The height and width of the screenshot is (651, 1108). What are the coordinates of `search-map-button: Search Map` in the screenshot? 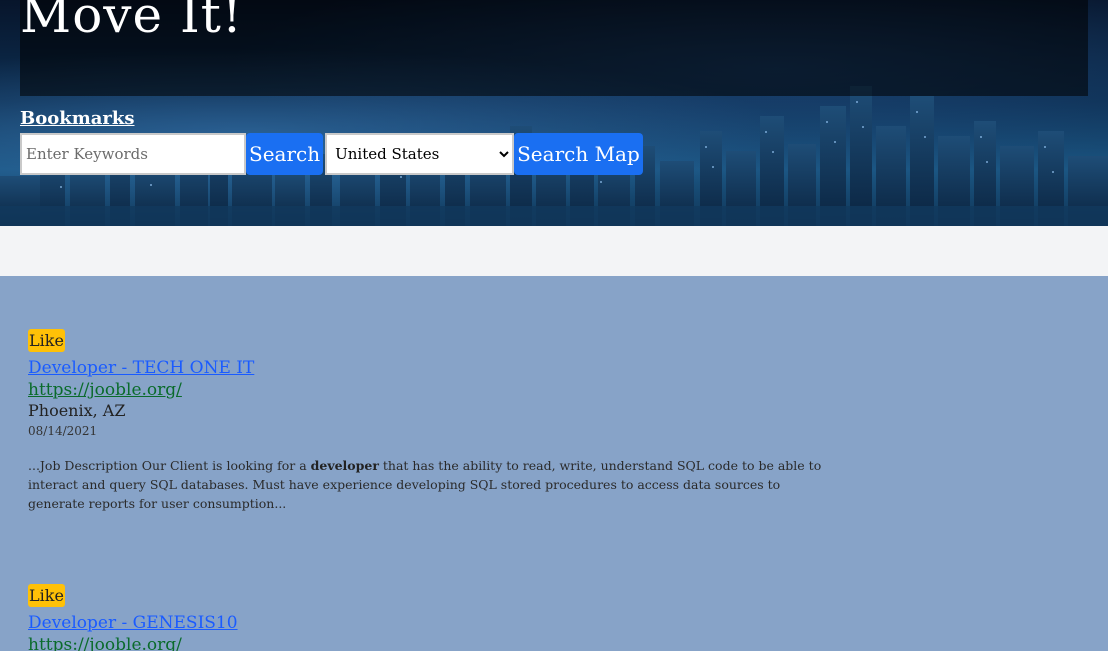 It's located at (578, 154).